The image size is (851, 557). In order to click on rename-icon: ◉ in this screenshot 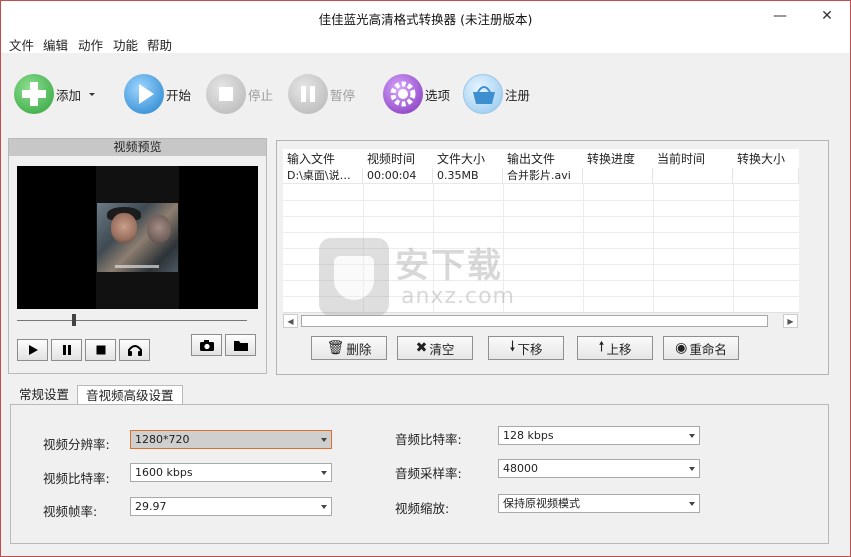, I will do `click(681, 348)`.